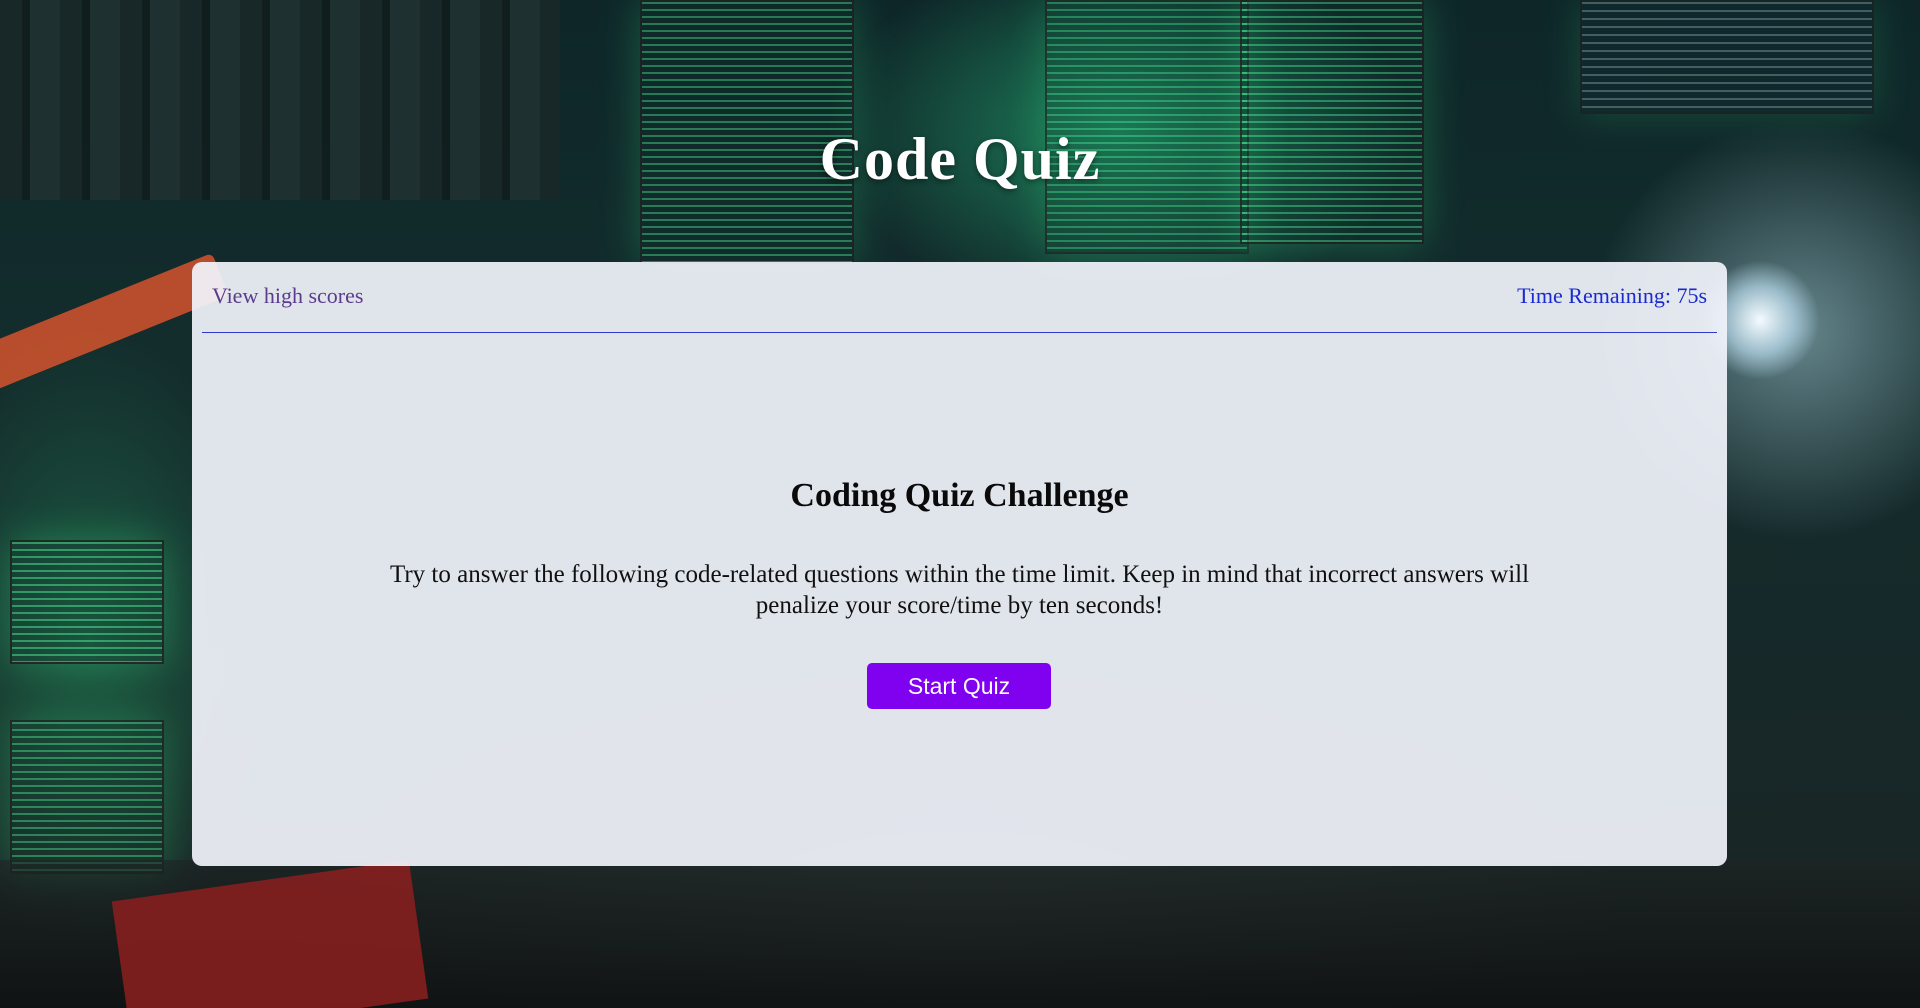 The image size is (1920, 1008). I want to click on time-remaining-value: 75, so click(1691, 295).